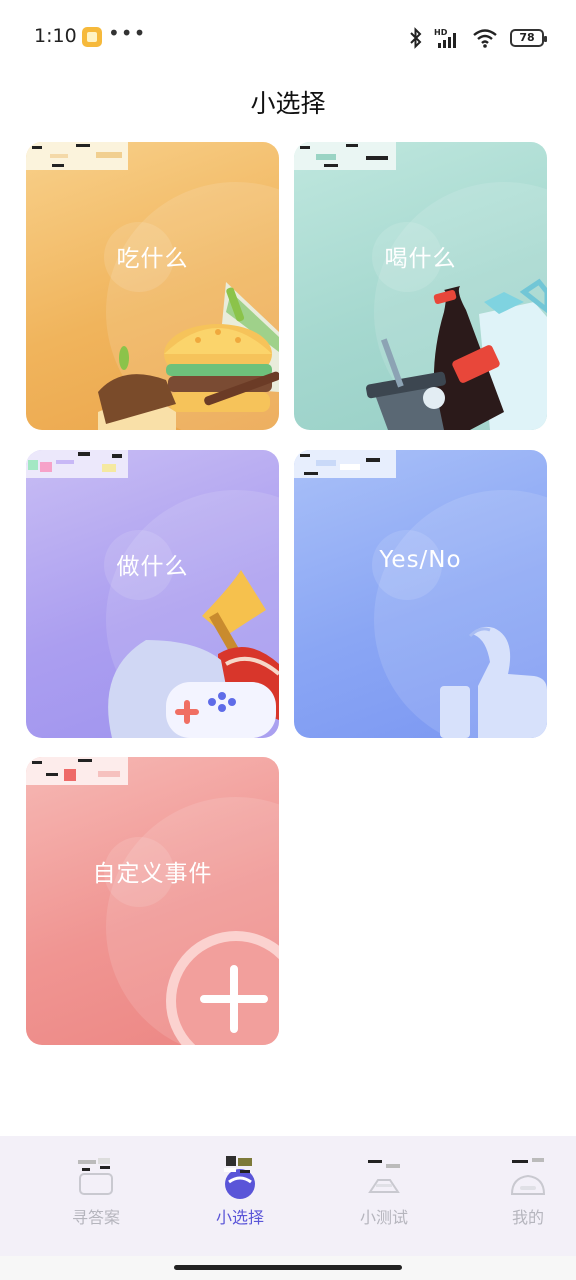  I want to click on hd-label: HD, so click(441, 32).